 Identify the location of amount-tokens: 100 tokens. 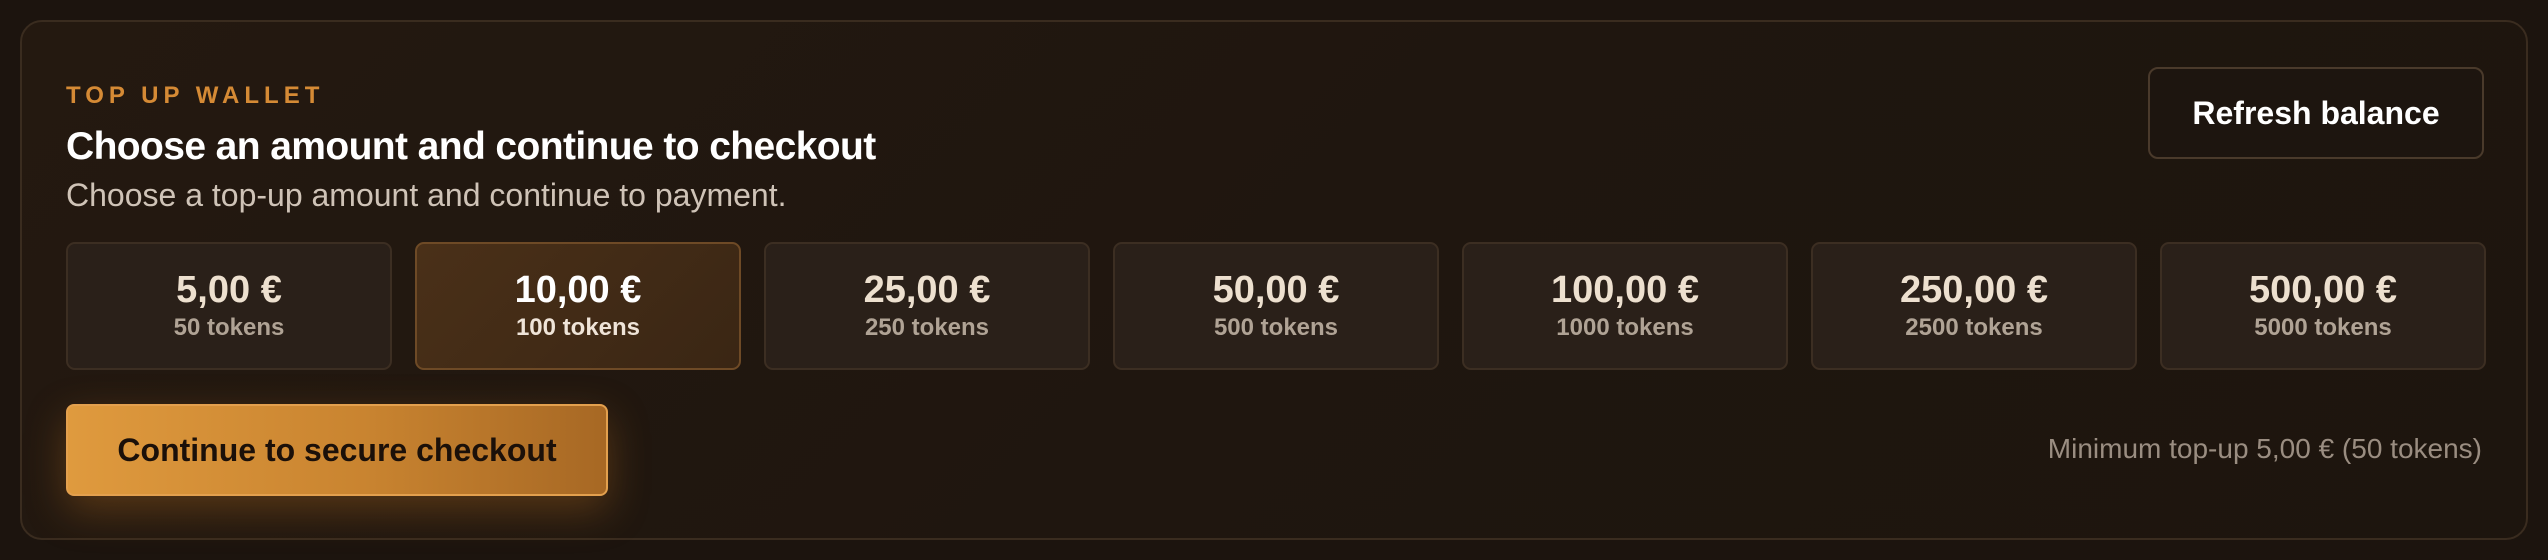
(578, 327).